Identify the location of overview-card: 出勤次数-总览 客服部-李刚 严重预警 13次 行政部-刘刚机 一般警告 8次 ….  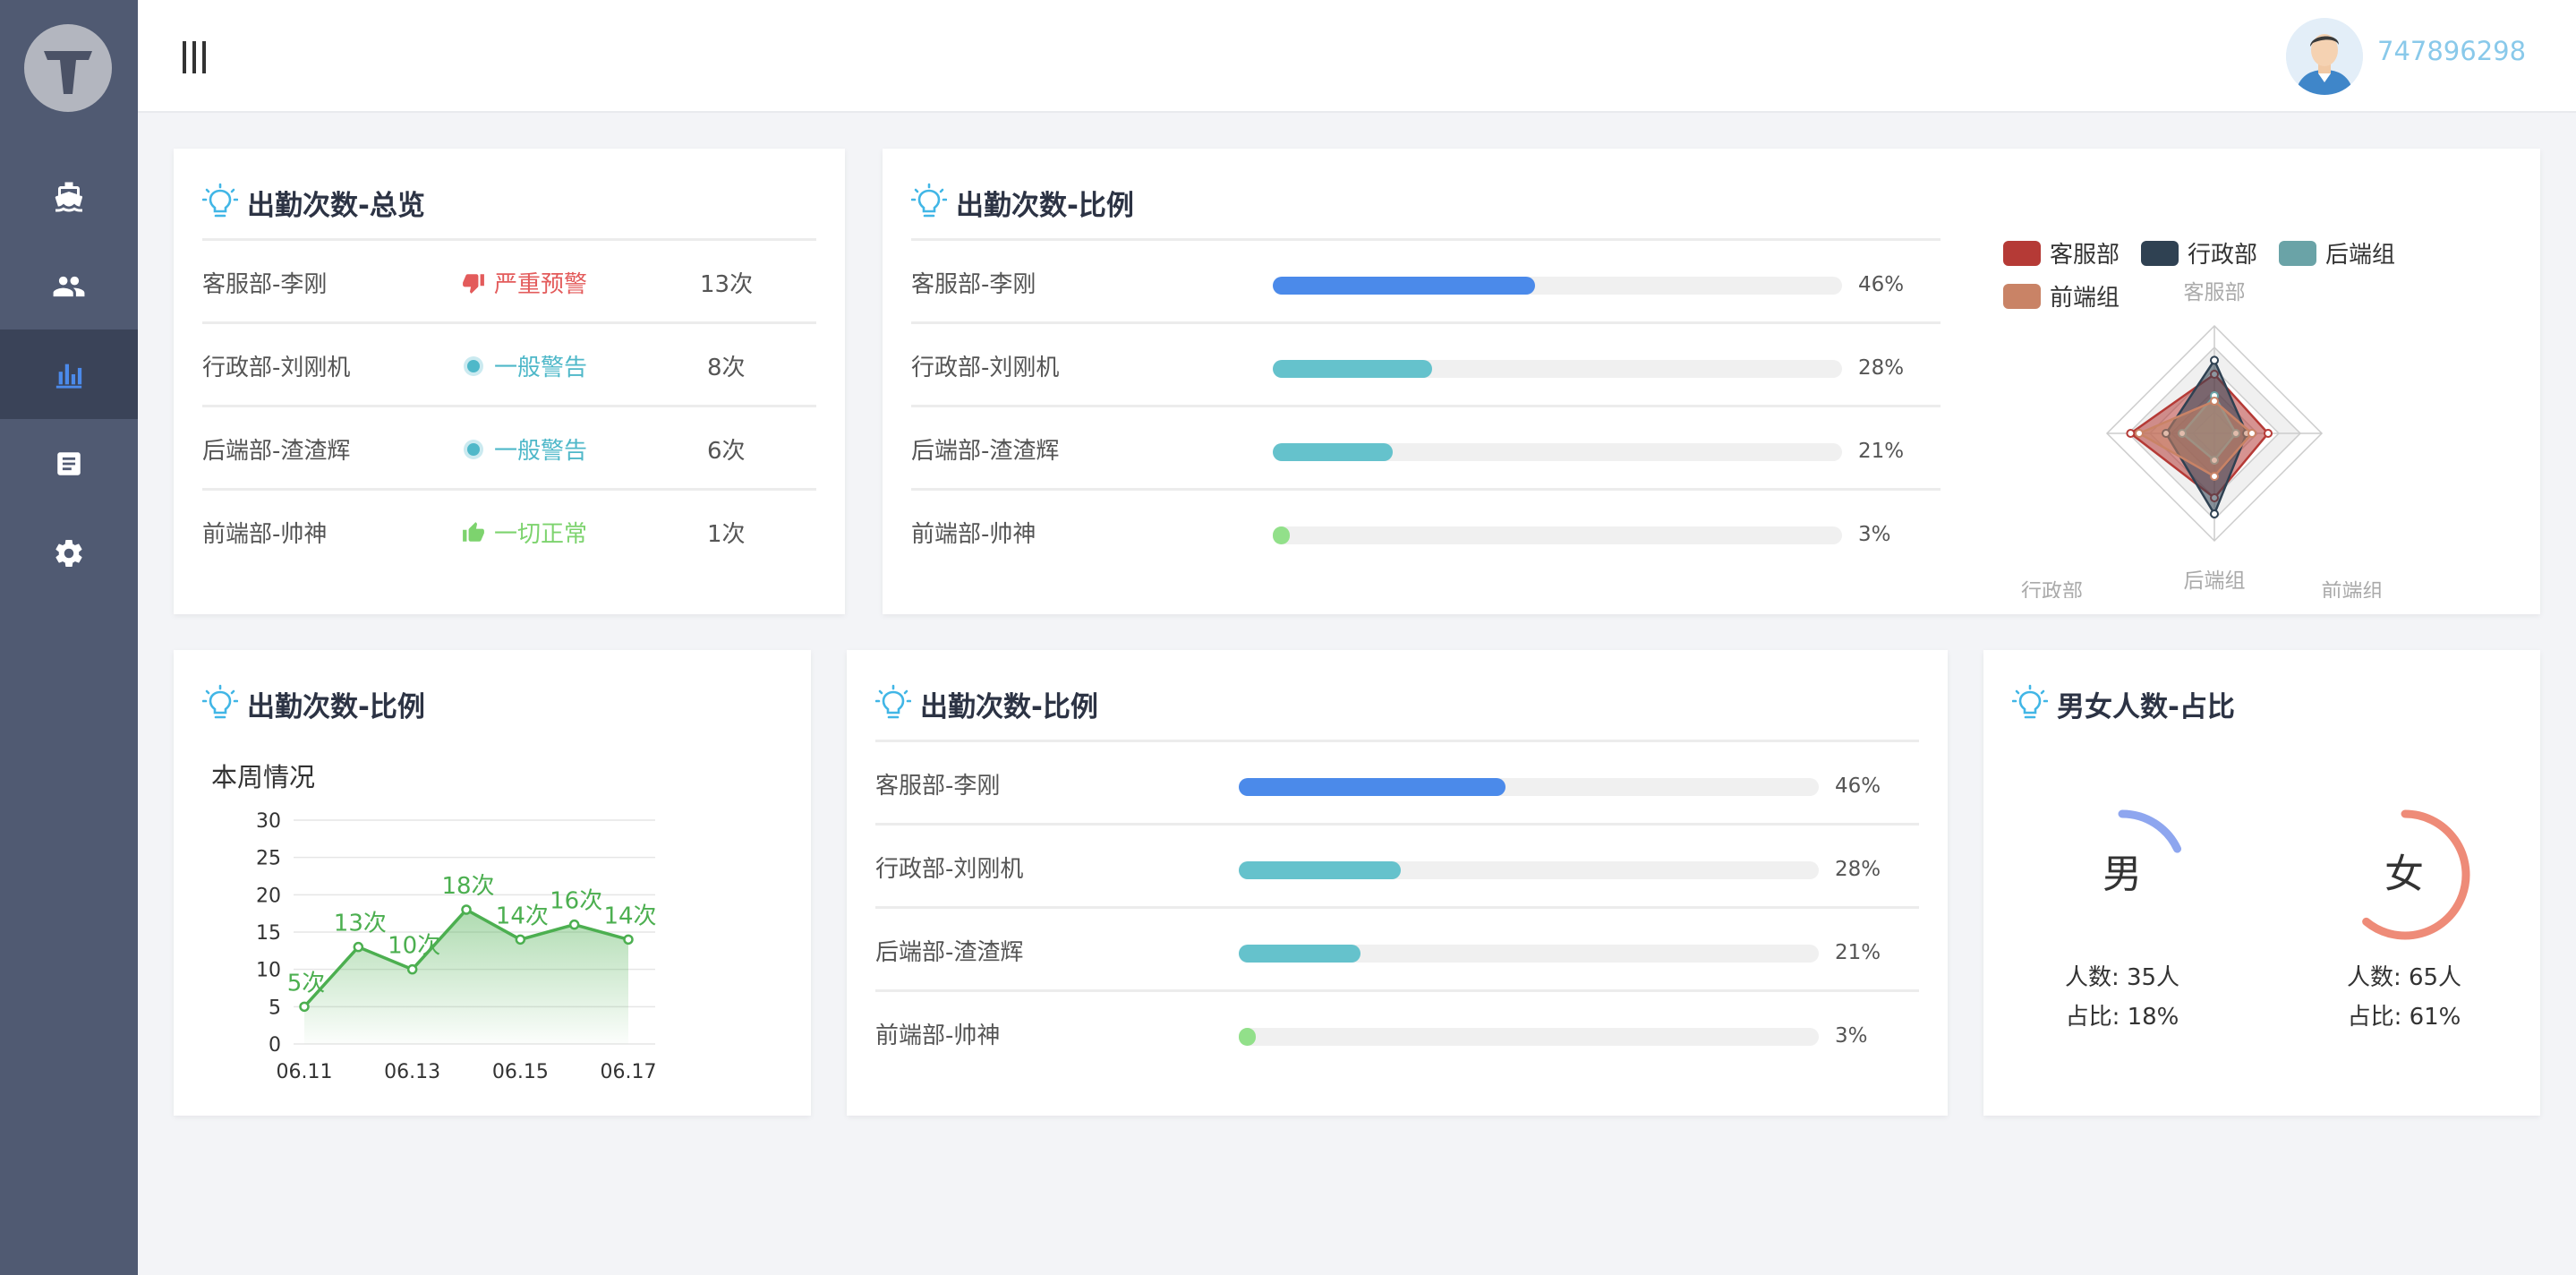
(509, 381).